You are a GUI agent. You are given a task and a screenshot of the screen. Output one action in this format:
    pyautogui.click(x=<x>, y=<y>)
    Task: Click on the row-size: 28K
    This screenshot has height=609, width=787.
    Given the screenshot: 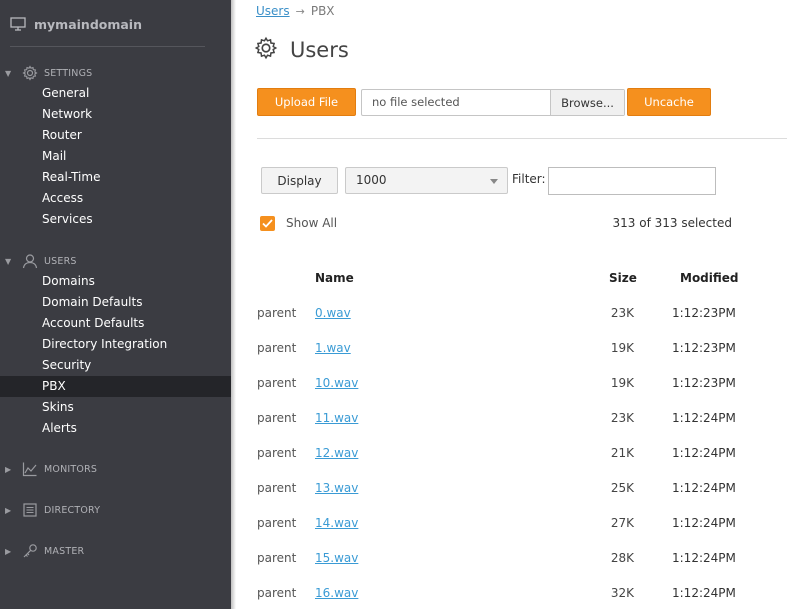 What is the action you would take?
    pyautogui.click(x=622, y=558)
    